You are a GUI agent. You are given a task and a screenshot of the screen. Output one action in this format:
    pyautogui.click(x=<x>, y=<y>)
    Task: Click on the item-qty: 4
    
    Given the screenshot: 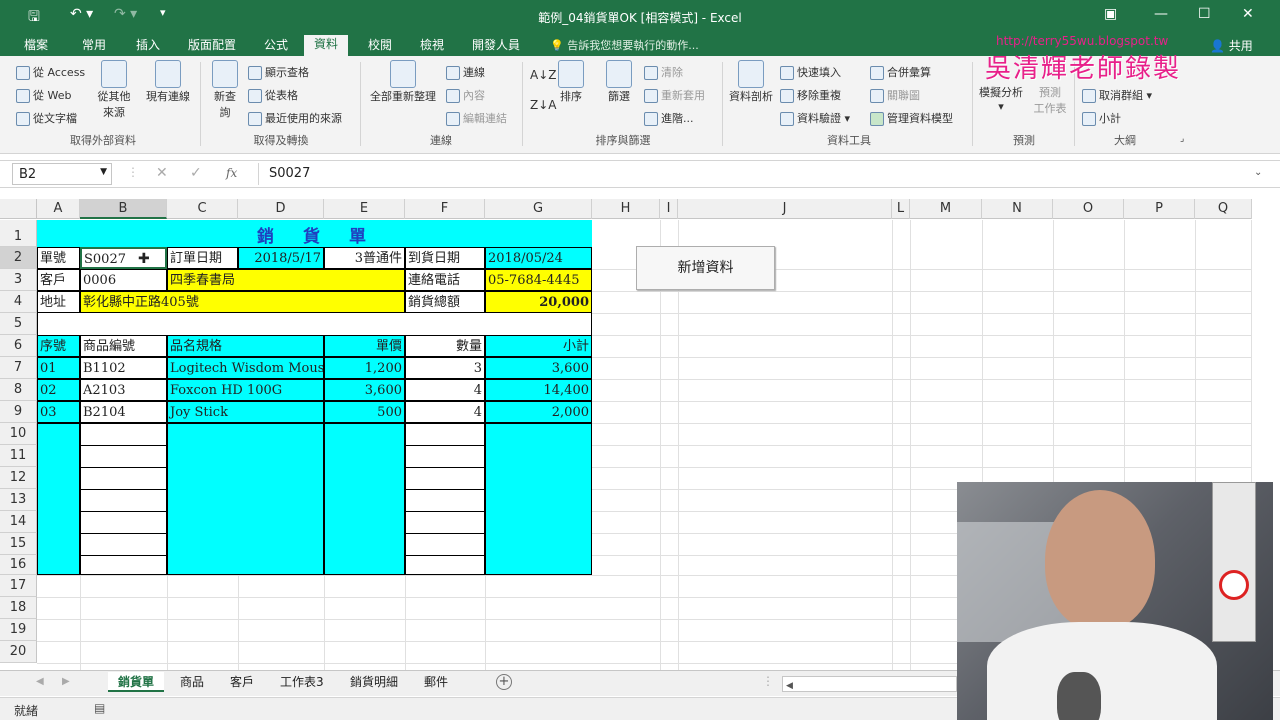 What is the action you would take?
    pyautogui.click(x=445, y=412)
    